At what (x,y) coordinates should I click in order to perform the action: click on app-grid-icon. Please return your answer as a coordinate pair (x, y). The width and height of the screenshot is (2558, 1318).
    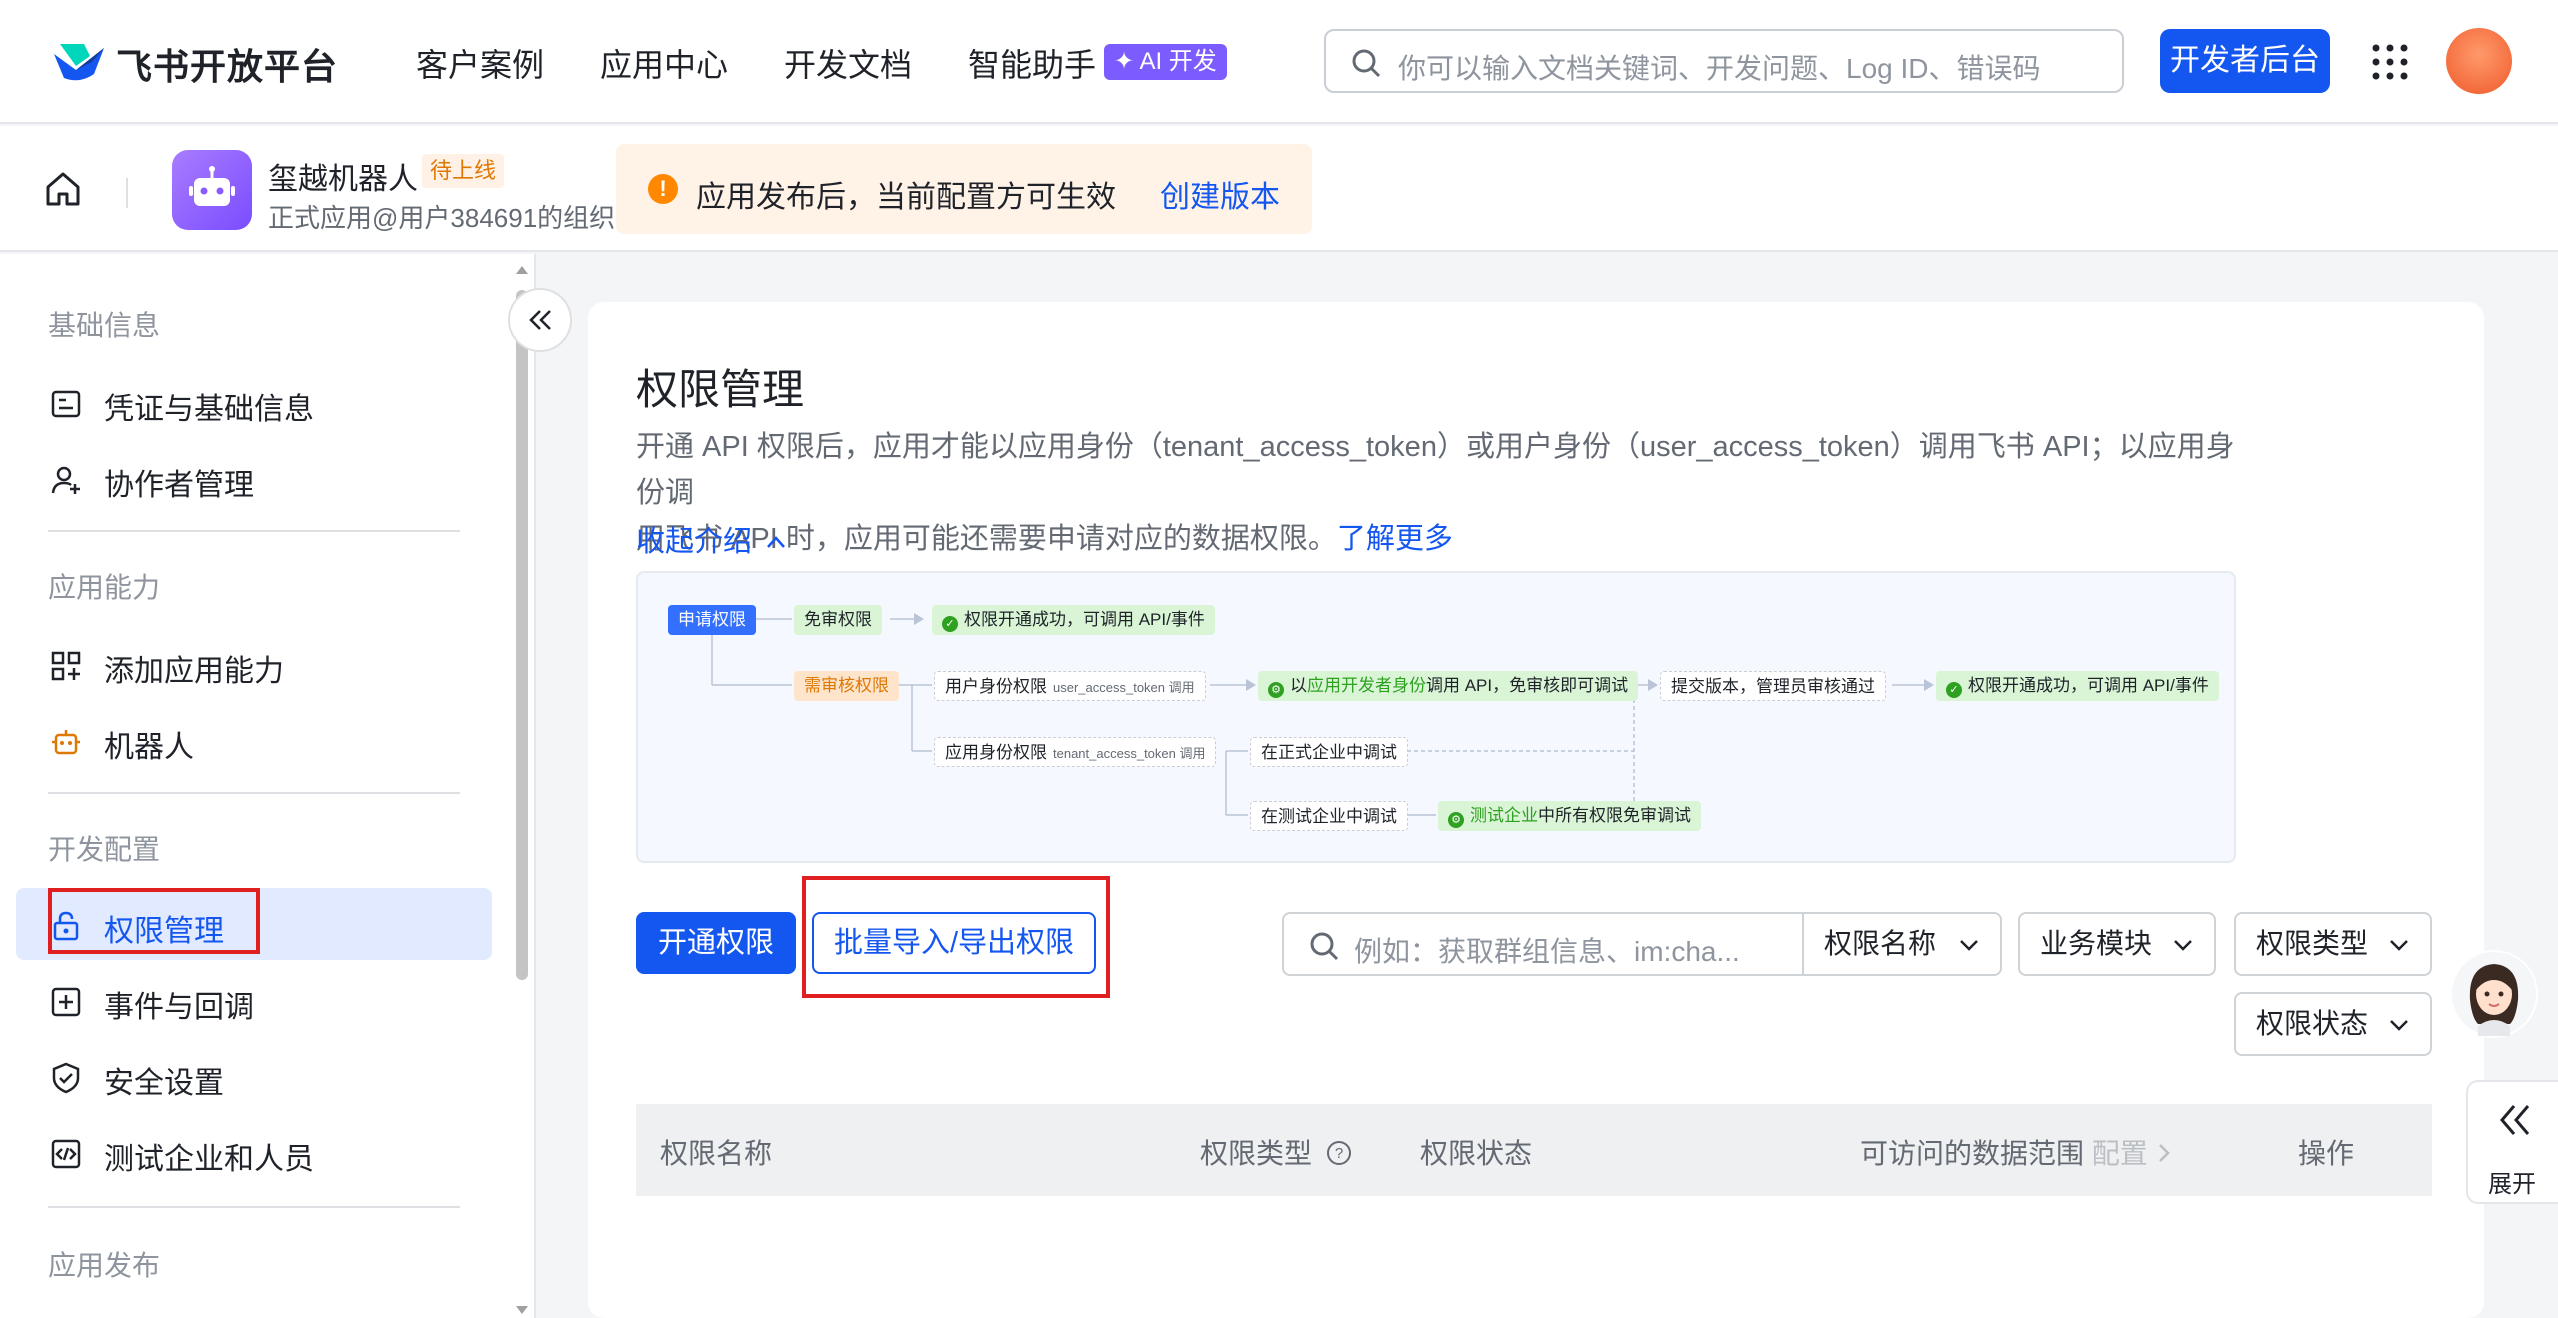
    Looking at the image, I should click on (2390, 62).